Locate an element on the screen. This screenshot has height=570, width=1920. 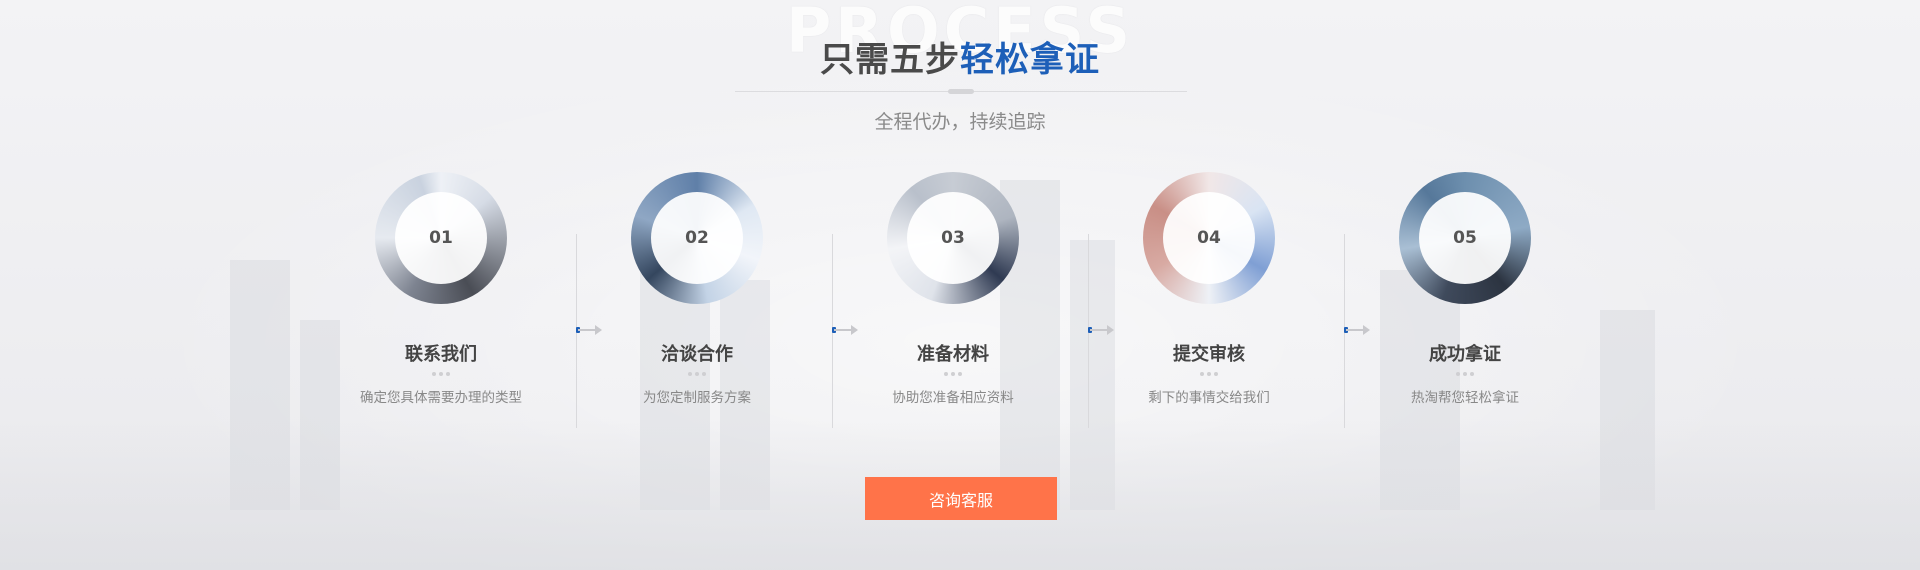
step-name: 成功拿证 is located at coordinates (1465, 354).